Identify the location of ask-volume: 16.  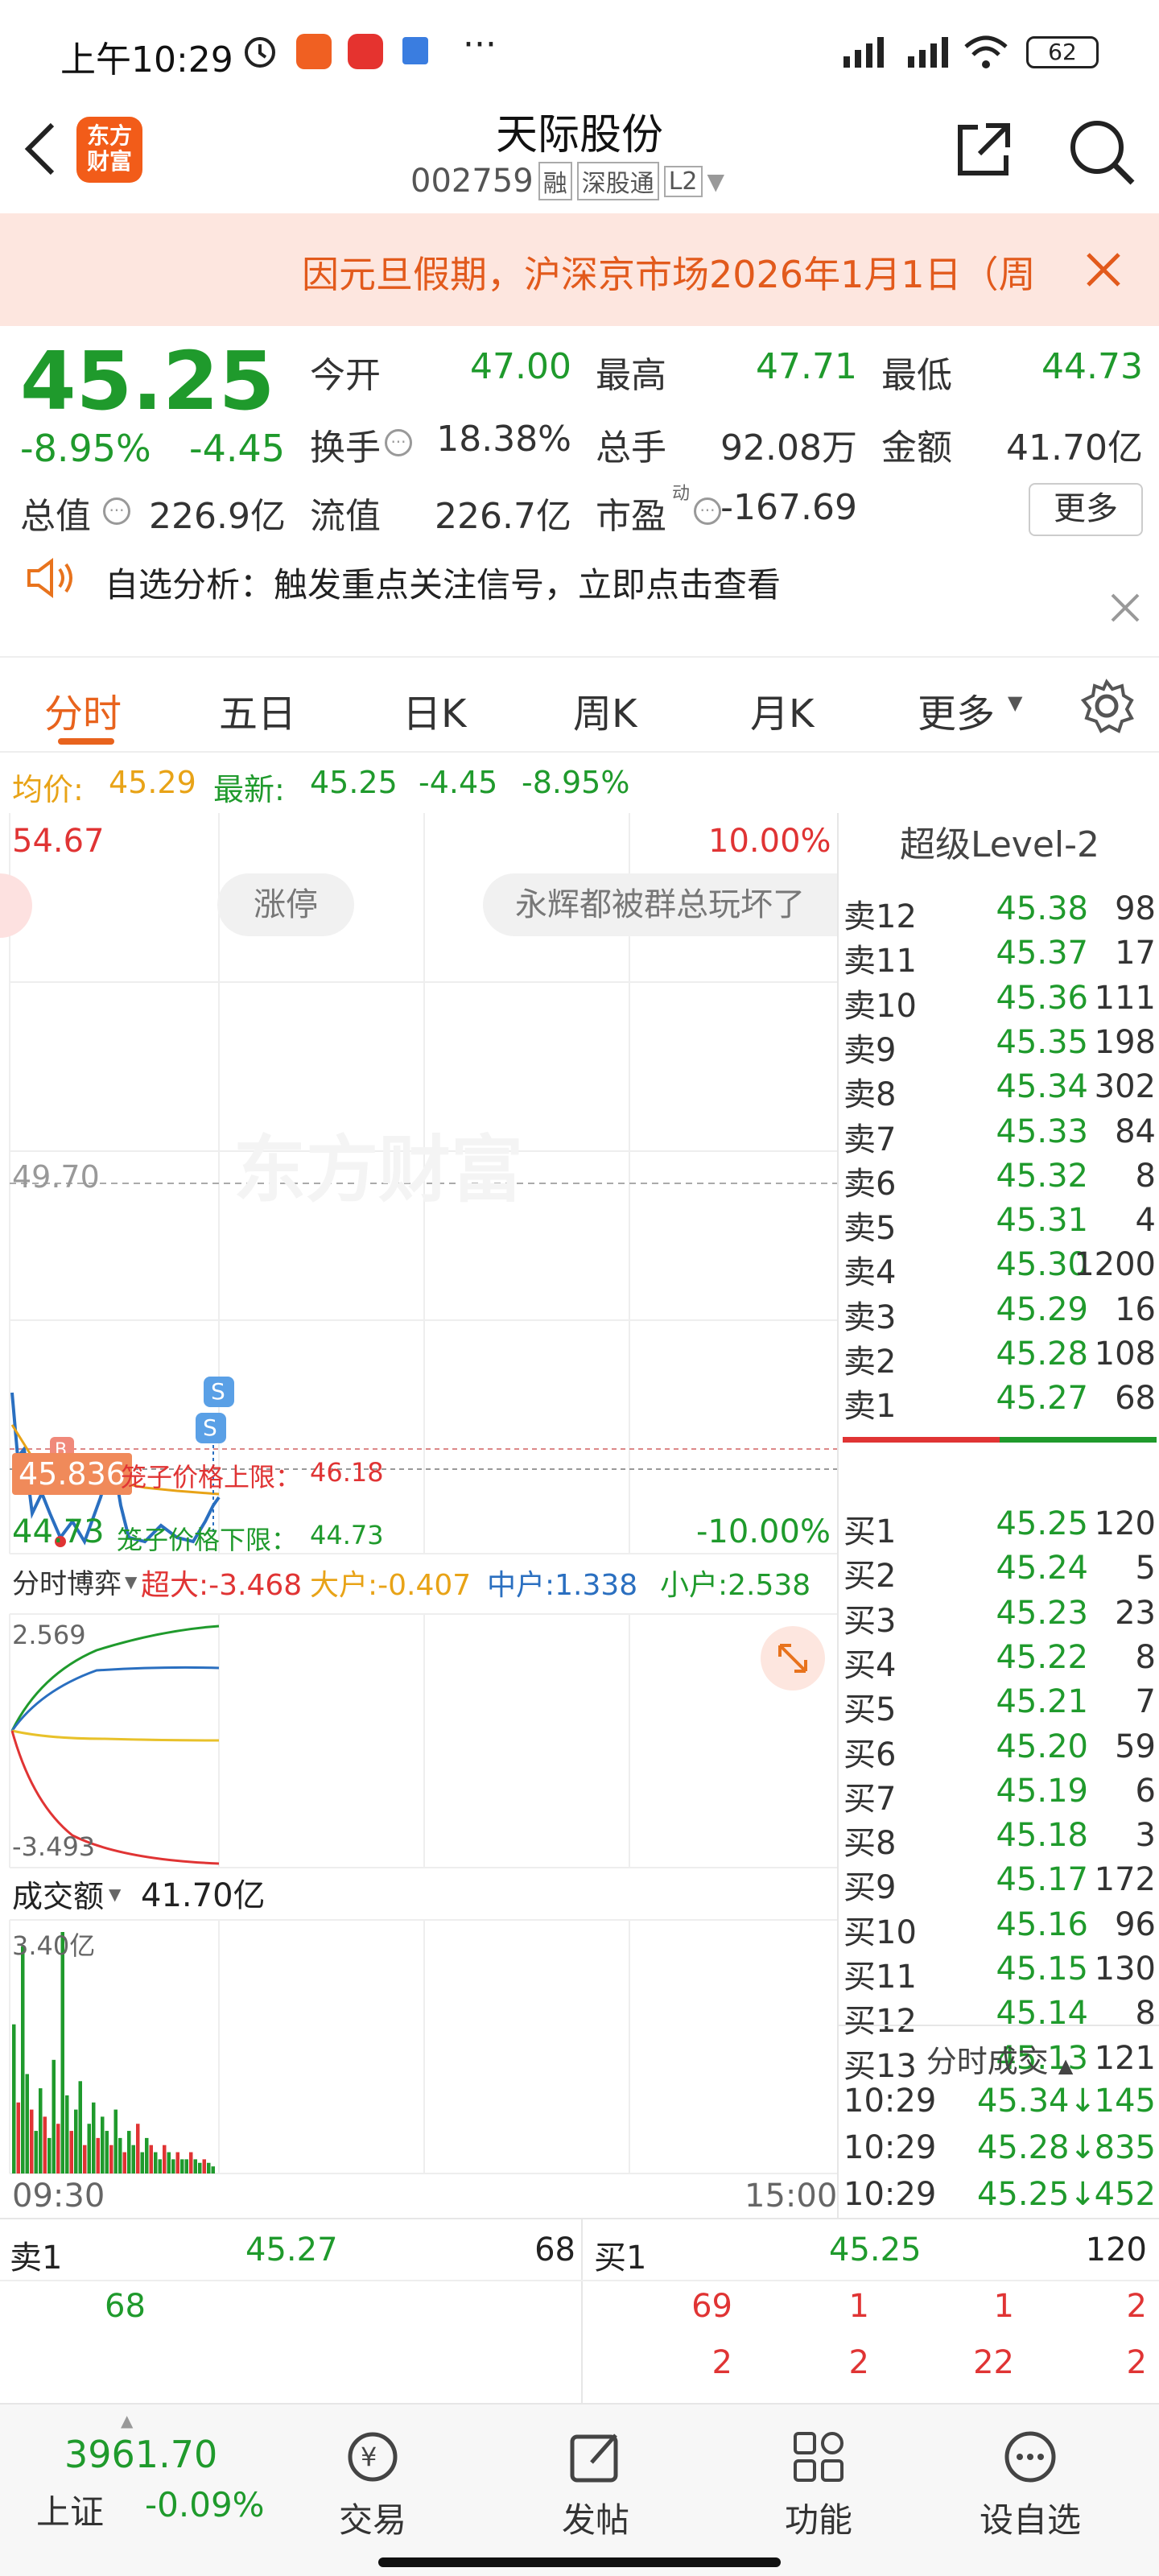
(1135, 1309).